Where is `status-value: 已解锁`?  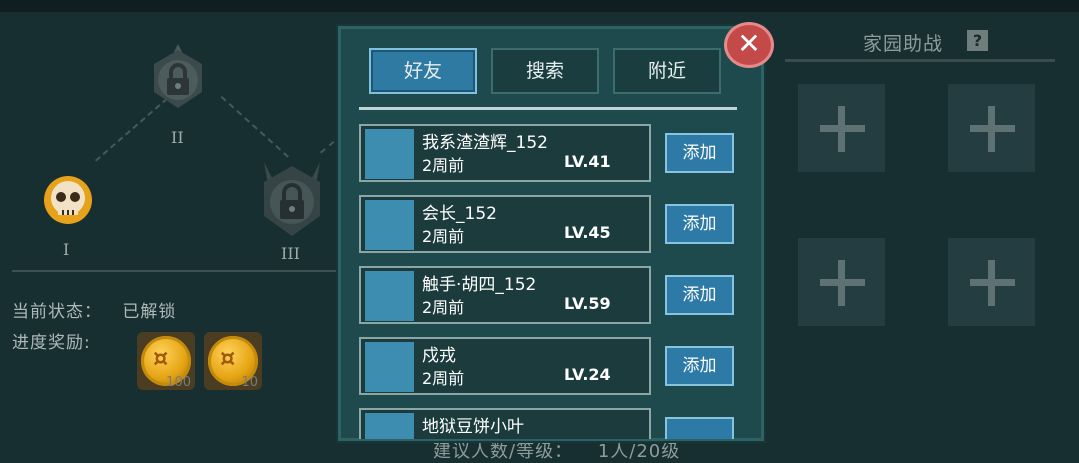
status-value: 已解锁 is located at coordinates (149, 312).